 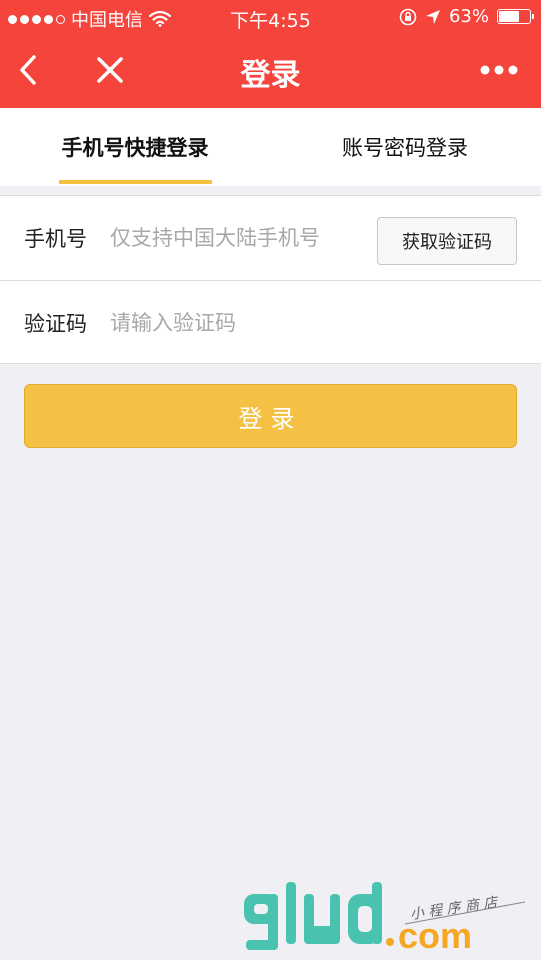 What do you see at coordinates (435, 935) in the screenshot?
I see `svg-text: com` at bounding box center [435, 935].